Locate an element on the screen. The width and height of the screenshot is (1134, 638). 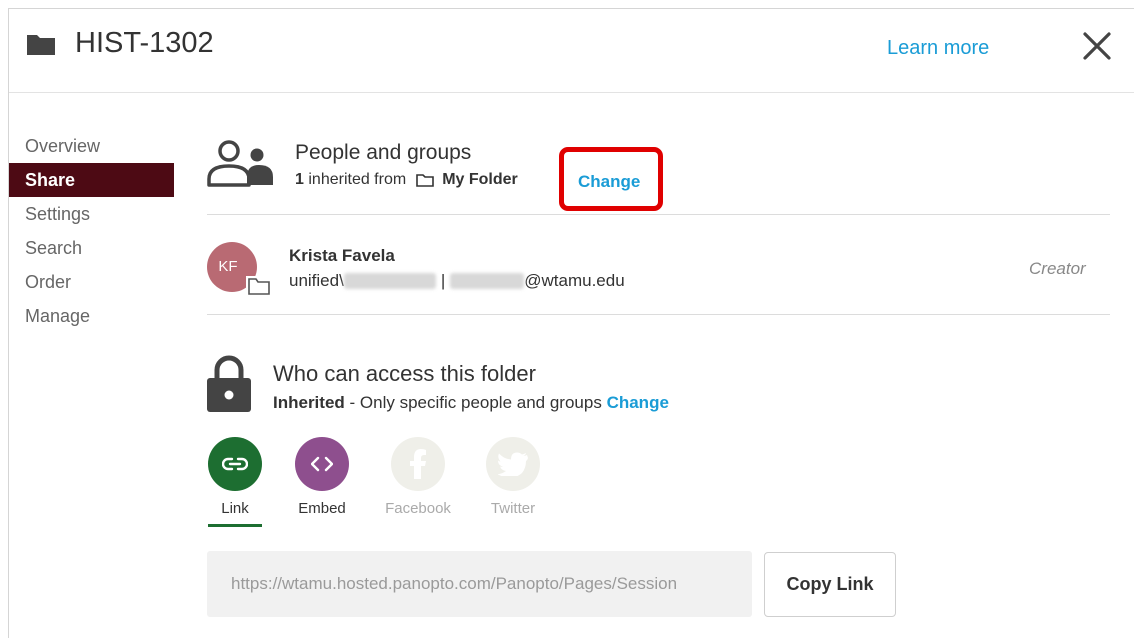
embed-icon is located at coordinates (322, 464).